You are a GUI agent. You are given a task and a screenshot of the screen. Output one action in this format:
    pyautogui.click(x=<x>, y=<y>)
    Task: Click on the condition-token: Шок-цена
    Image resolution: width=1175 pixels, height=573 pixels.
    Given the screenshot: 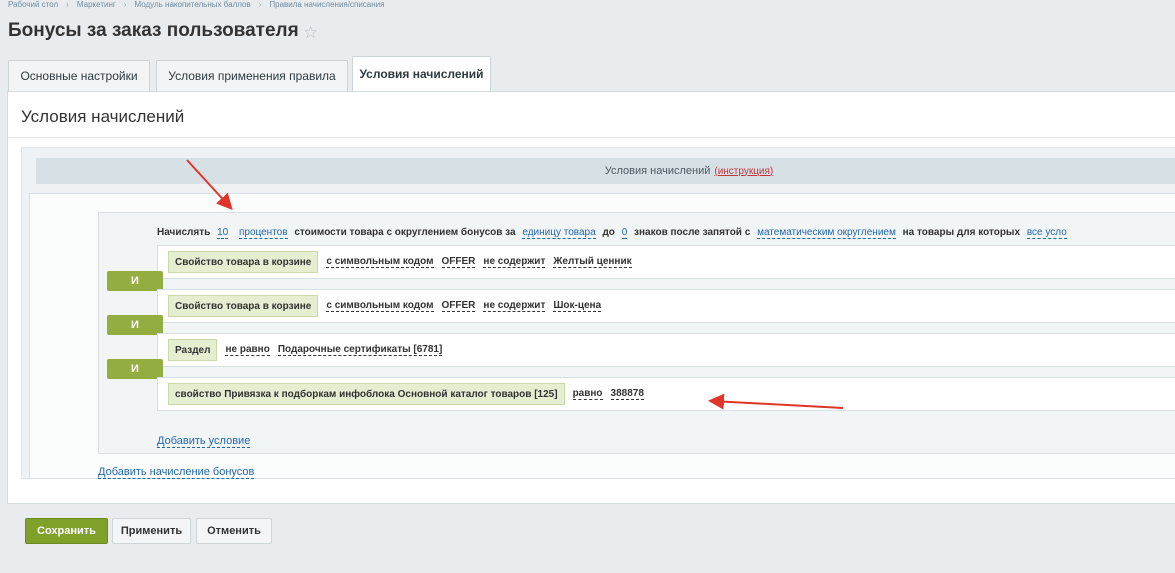 What is the action you would take?
    pyautogui.click(x=577, y=306)
    